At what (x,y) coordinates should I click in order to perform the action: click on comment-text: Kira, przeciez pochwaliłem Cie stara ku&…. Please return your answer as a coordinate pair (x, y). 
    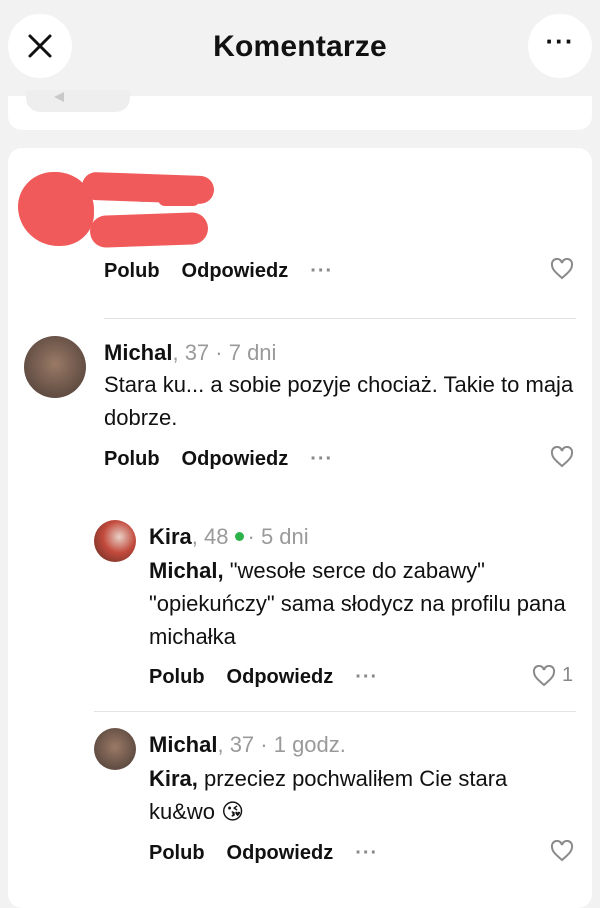
    Looking at the image, I should click on (328, 795).